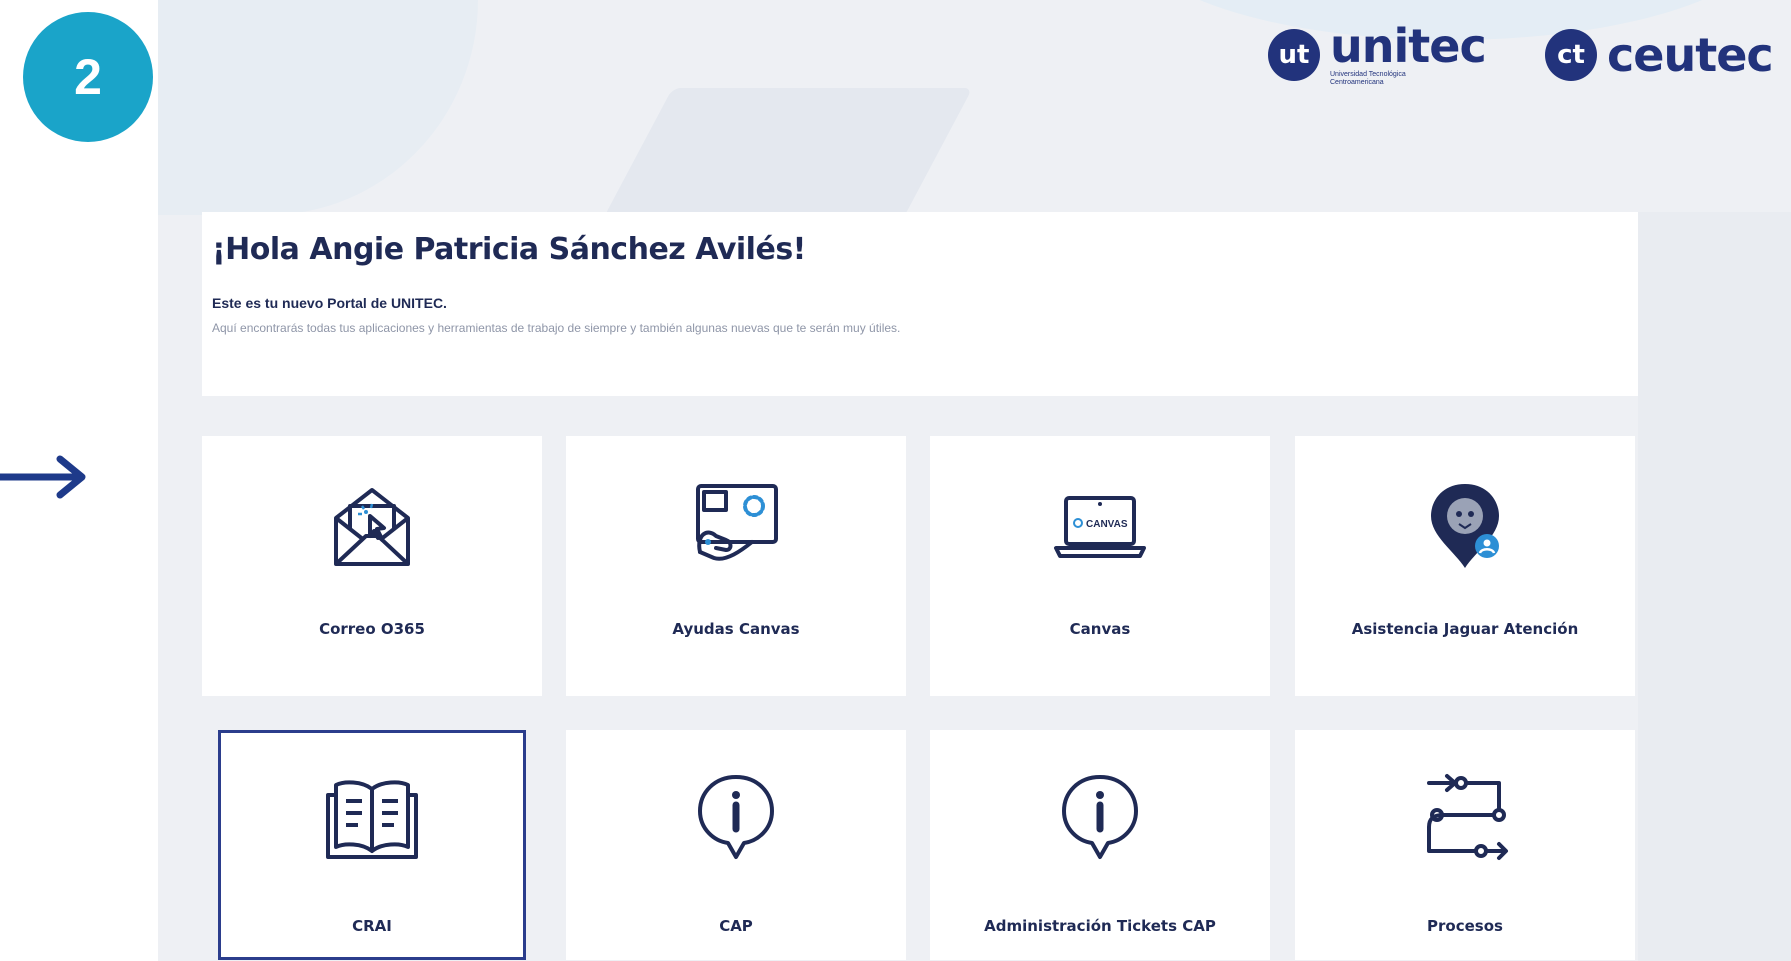 Image resolution: width=1791 pixels, height=961 pixels. I want to click on app-card-procesos: Procesos, so click(1465, 845).